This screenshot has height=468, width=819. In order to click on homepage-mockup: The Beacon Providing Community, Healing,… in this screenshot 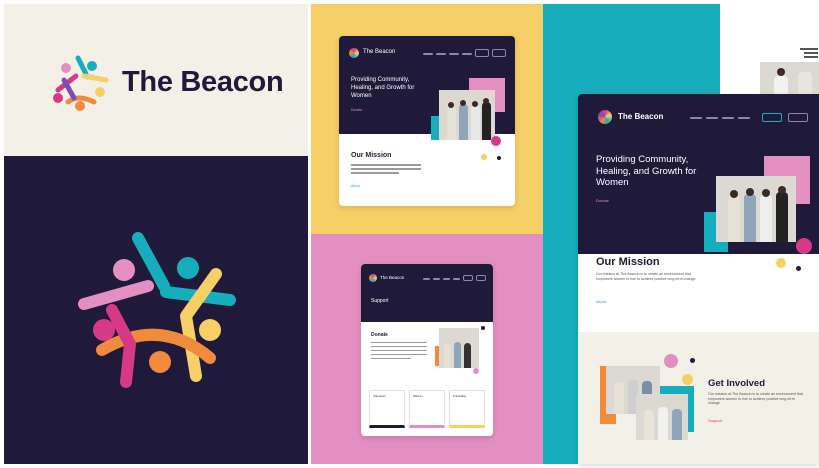, I will do `click(427, 121)`.